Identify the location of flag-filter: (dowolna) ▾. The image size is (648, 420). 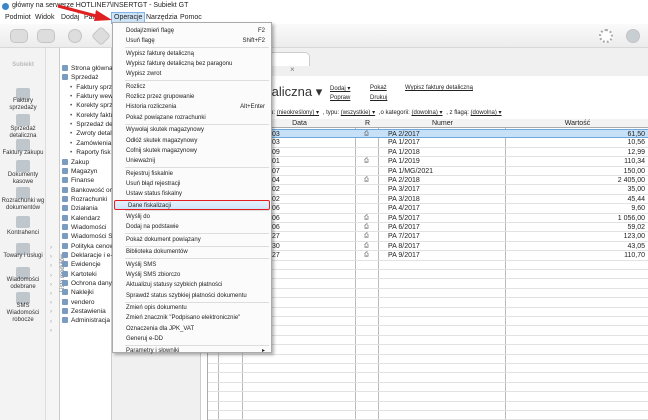
(486, 113).